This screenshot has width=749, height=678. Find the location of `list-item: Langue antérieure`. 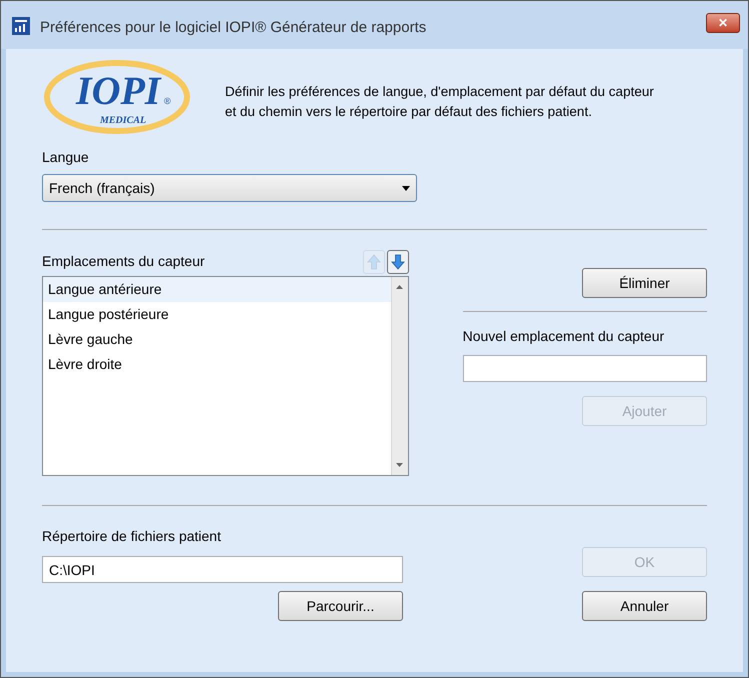

list-item: Langue antérieure is located at coordinates (217, 289).